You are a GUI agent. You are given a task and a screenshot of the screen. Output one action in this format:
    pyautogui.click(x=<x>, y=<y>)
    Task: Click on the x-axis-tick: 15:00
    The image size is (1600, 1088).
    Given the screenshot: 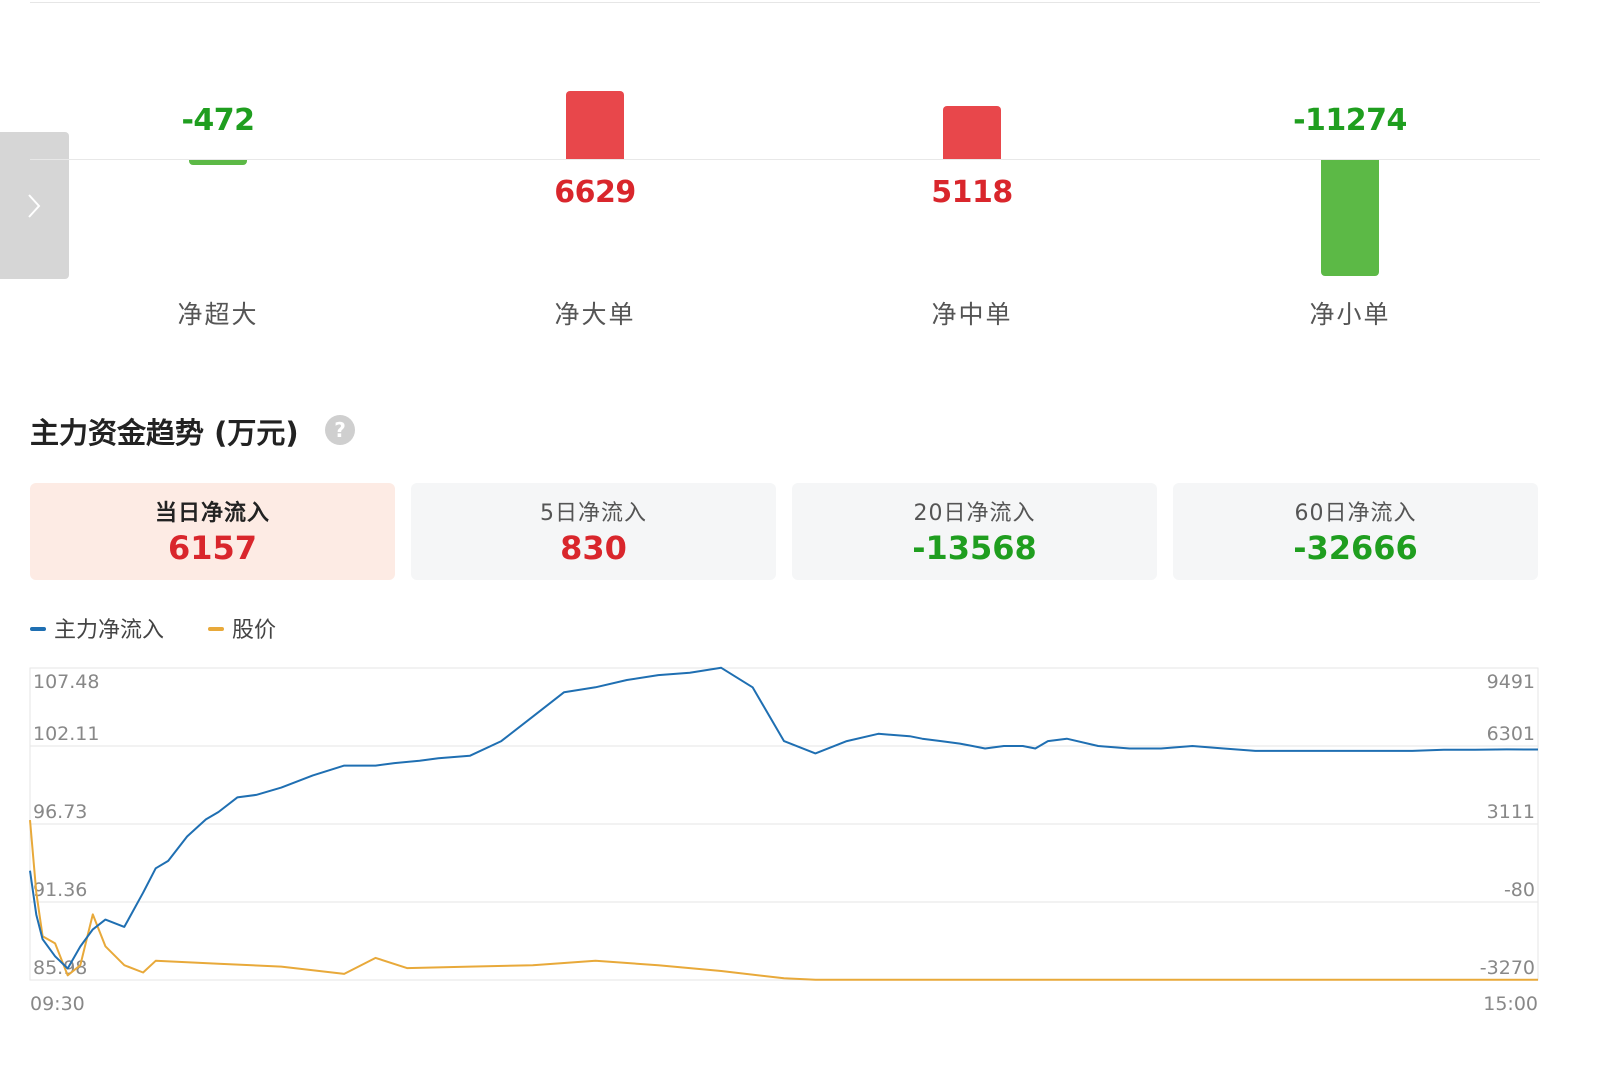 What is the action you would take?
    pyautogui.click(x=1510, y=1004)
    